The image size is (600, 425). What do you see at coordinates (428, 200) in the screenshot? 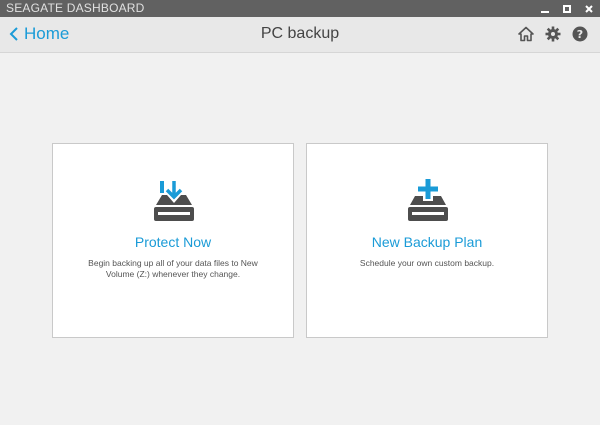
I see `drive-add-icon` at bounding box center [428, 200].